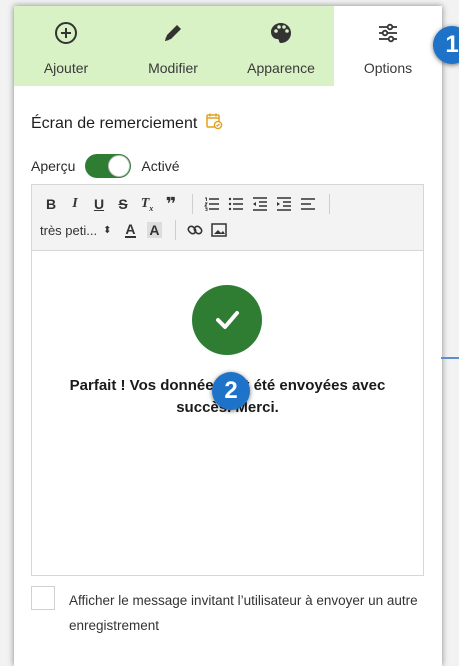 This screenshot has width=459, height=666. I want to click on tab-options: Options, so click(388, 46).